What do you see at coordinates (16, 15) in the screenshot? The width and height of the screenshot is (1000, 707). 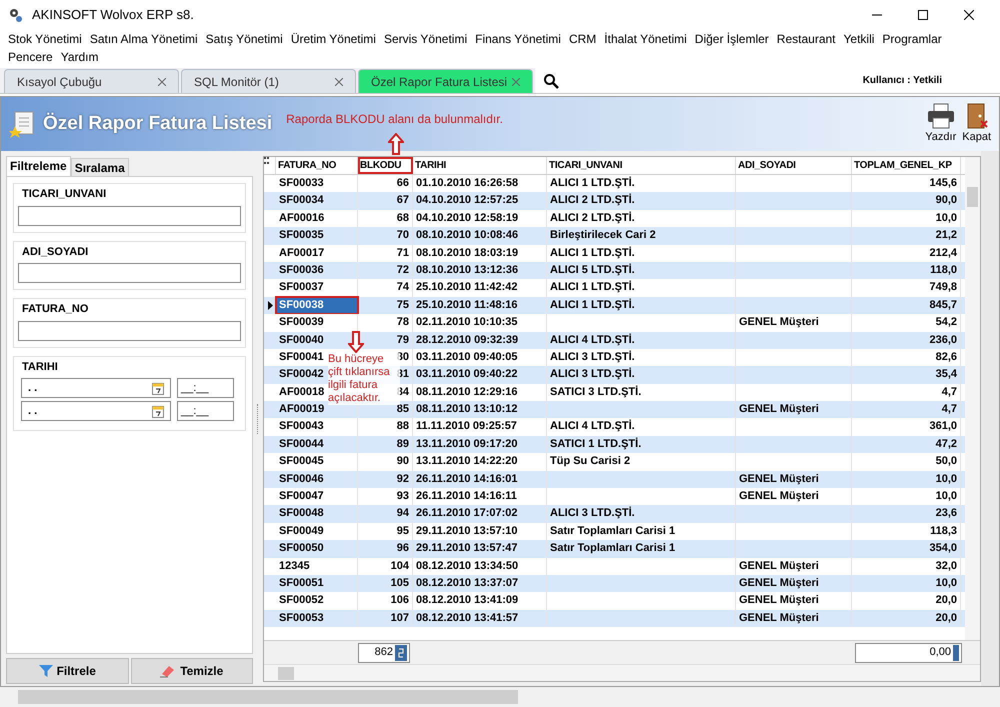 I see `app-logo-icon` at bounding box center [16, 15].